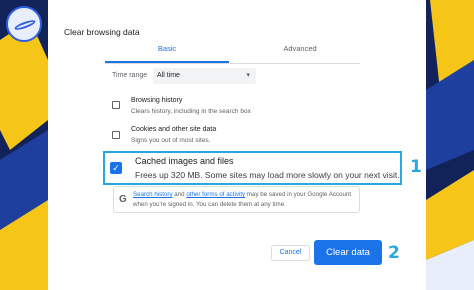 This screenshot has height=290, width=474. I want to click on time-range-label: Time range, so click(130, 75).